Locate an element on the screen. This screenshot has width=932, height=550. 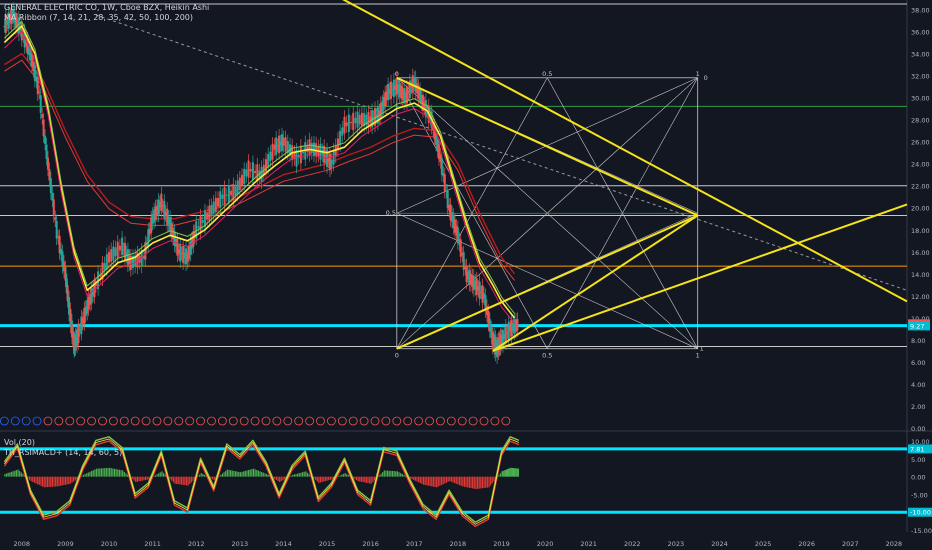
price-tick-label: 22.00 is located at coordinates (920, 187).